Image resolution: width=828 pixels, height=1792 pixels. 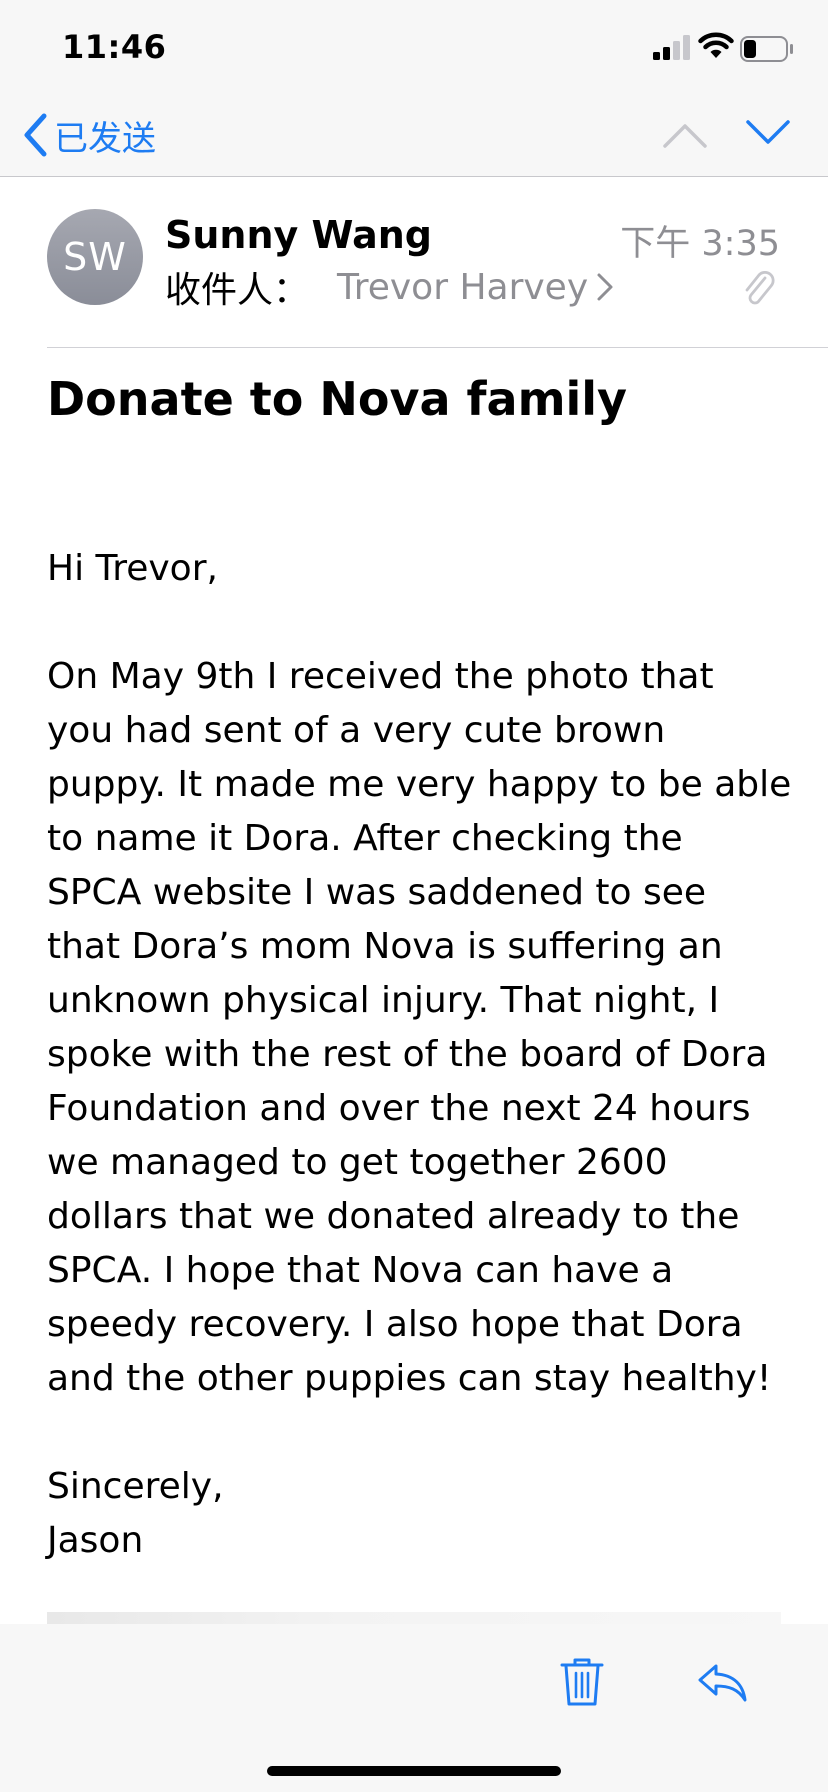 What do you see at coordinates (114, 47) in the screenshot?
I see `status-time: 11:46` at bounding box center [114, 47].